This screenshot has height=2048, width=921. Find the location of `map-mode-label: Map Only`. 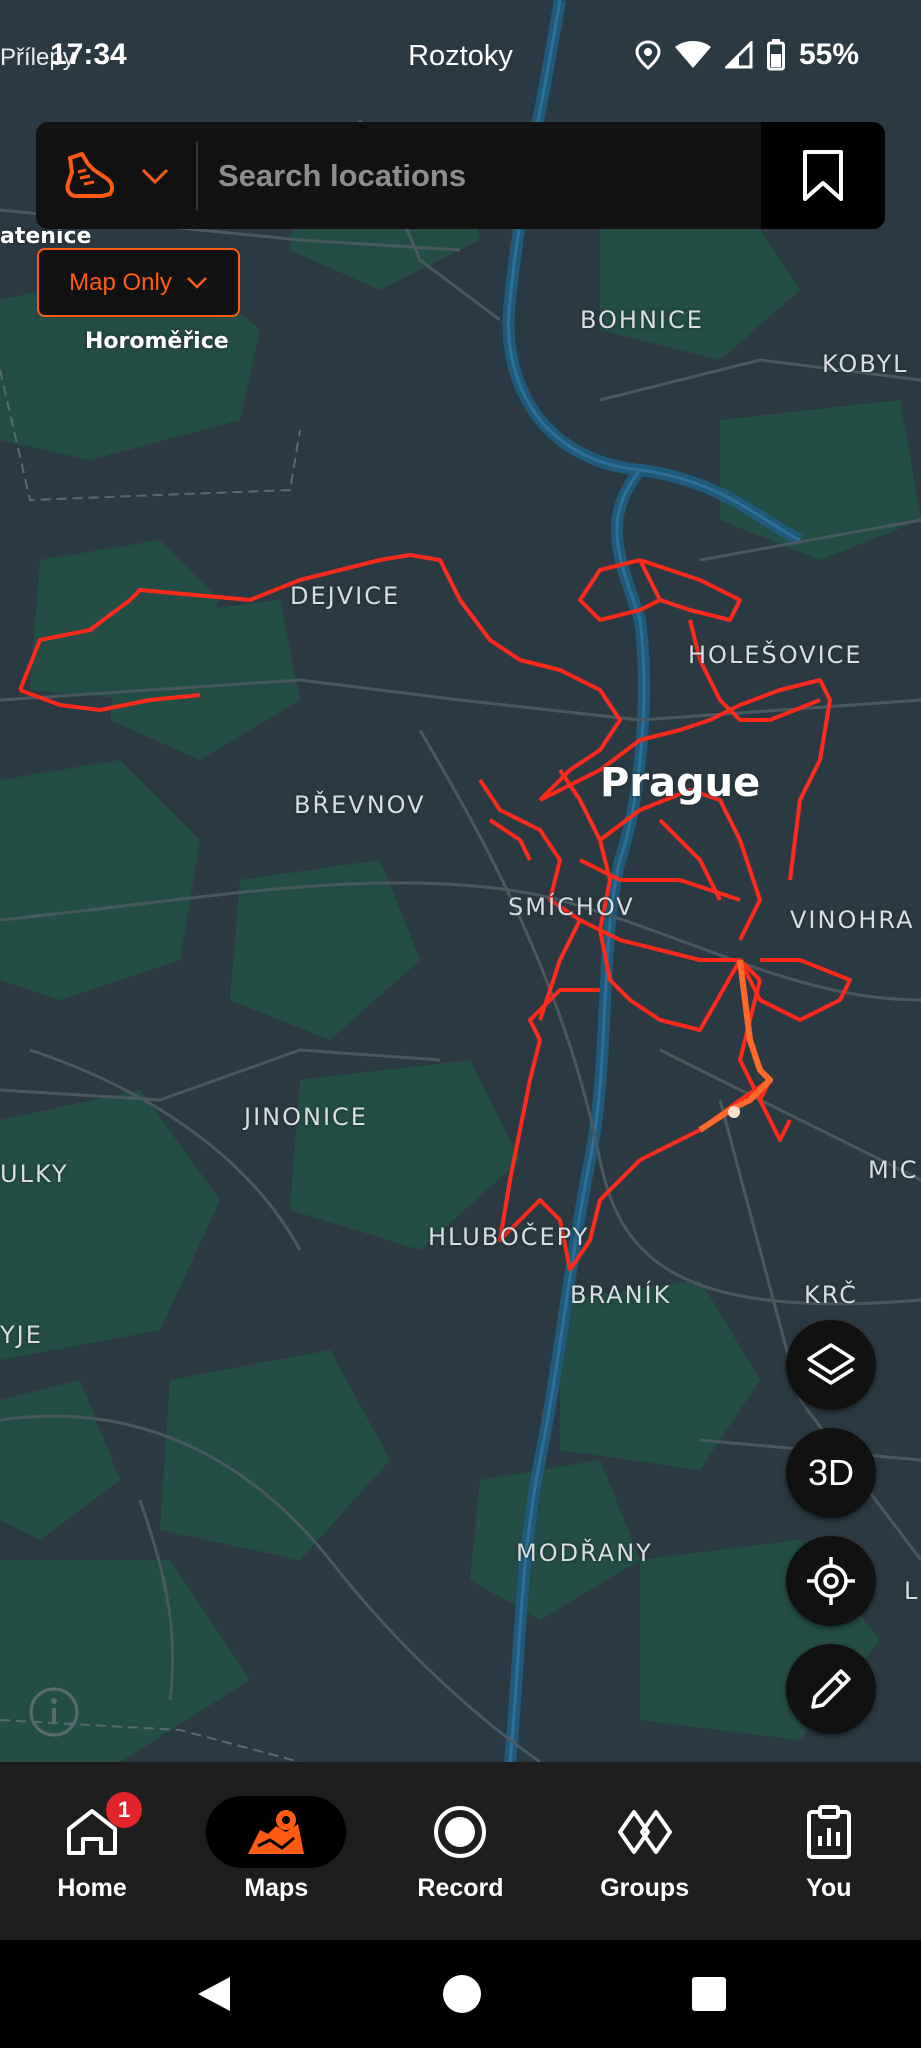

map-mode-label: Map Only is located at coordinates (120, 282).